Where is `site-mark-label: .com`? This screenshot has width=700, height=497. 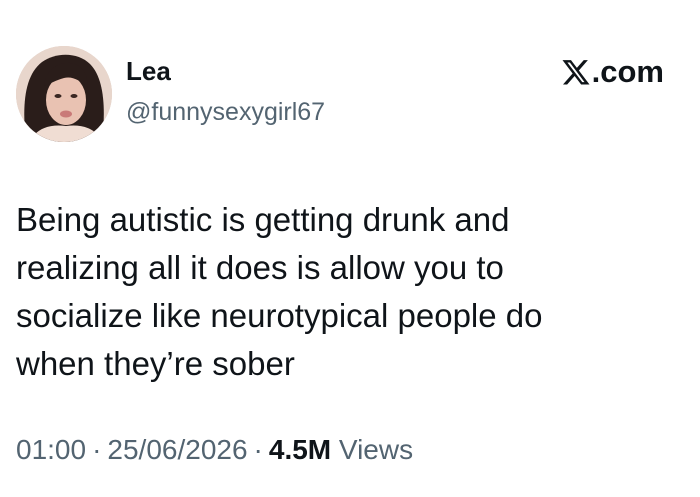 site-mark-label: .com is located at coordinates (627, 71).